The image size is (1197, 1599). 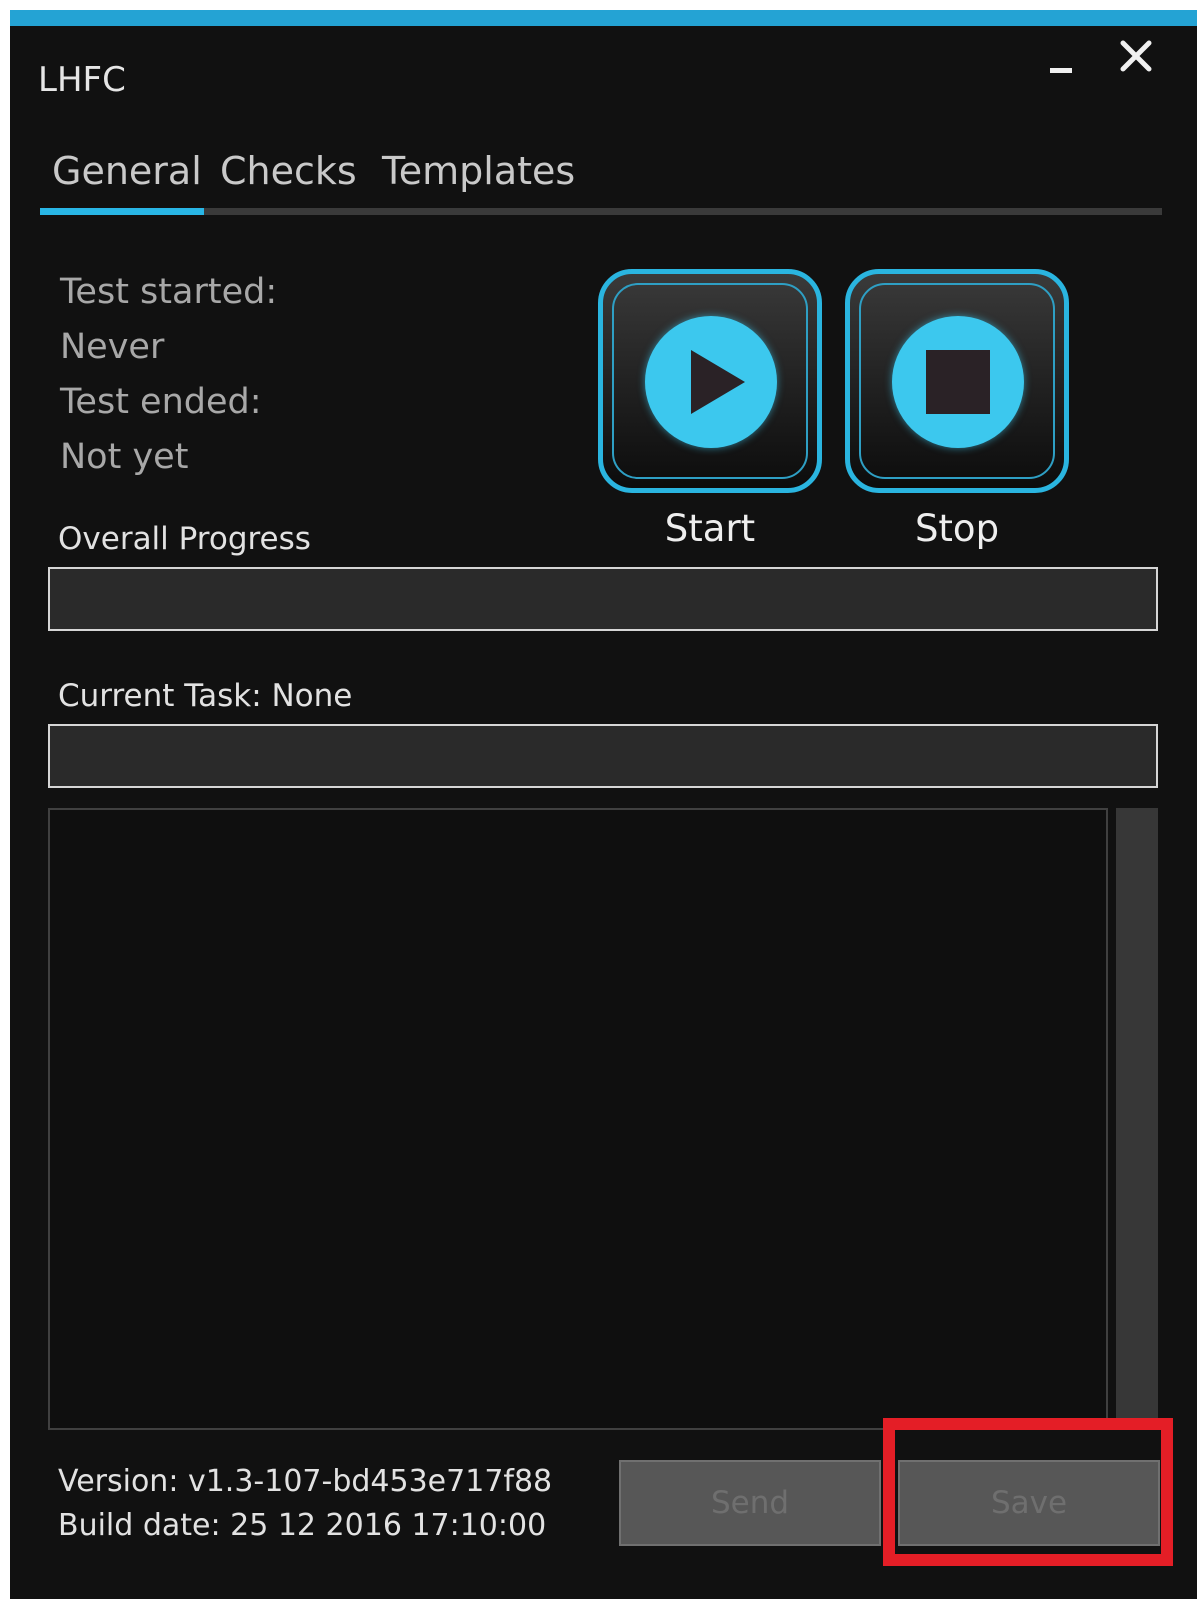 I want to click on stop-icon, so click(x=958, y=382).